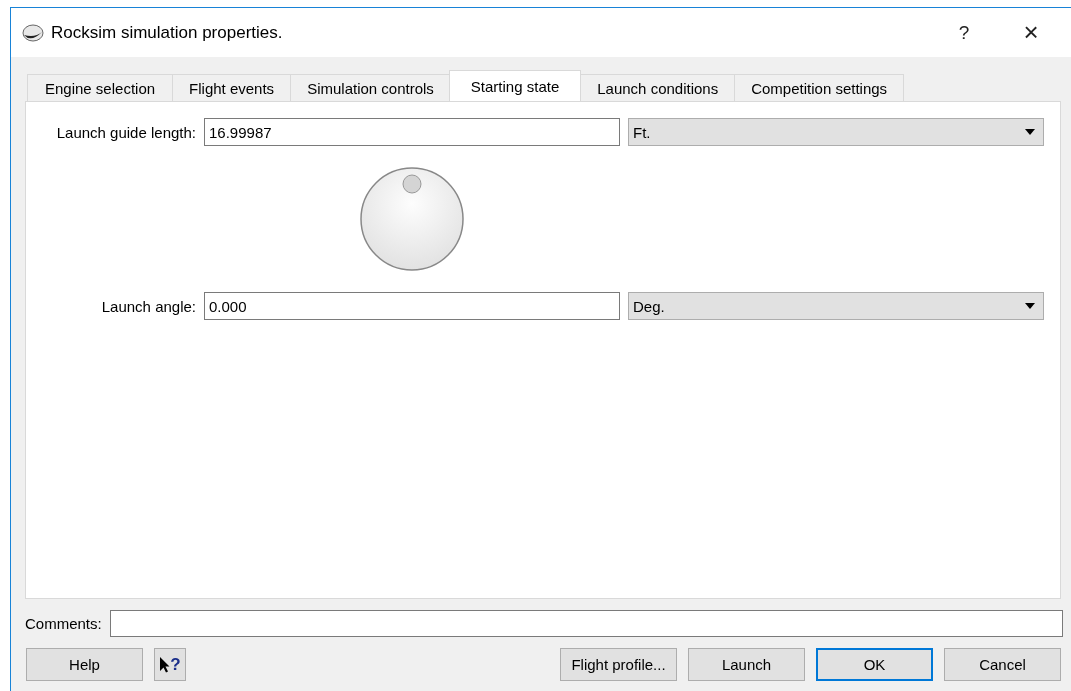 The width and height of the screenshot is (1071, 691). Describe the element at coordinates (148, 306) in the screenshot. I see `field-label: Launch angle:` at that location.